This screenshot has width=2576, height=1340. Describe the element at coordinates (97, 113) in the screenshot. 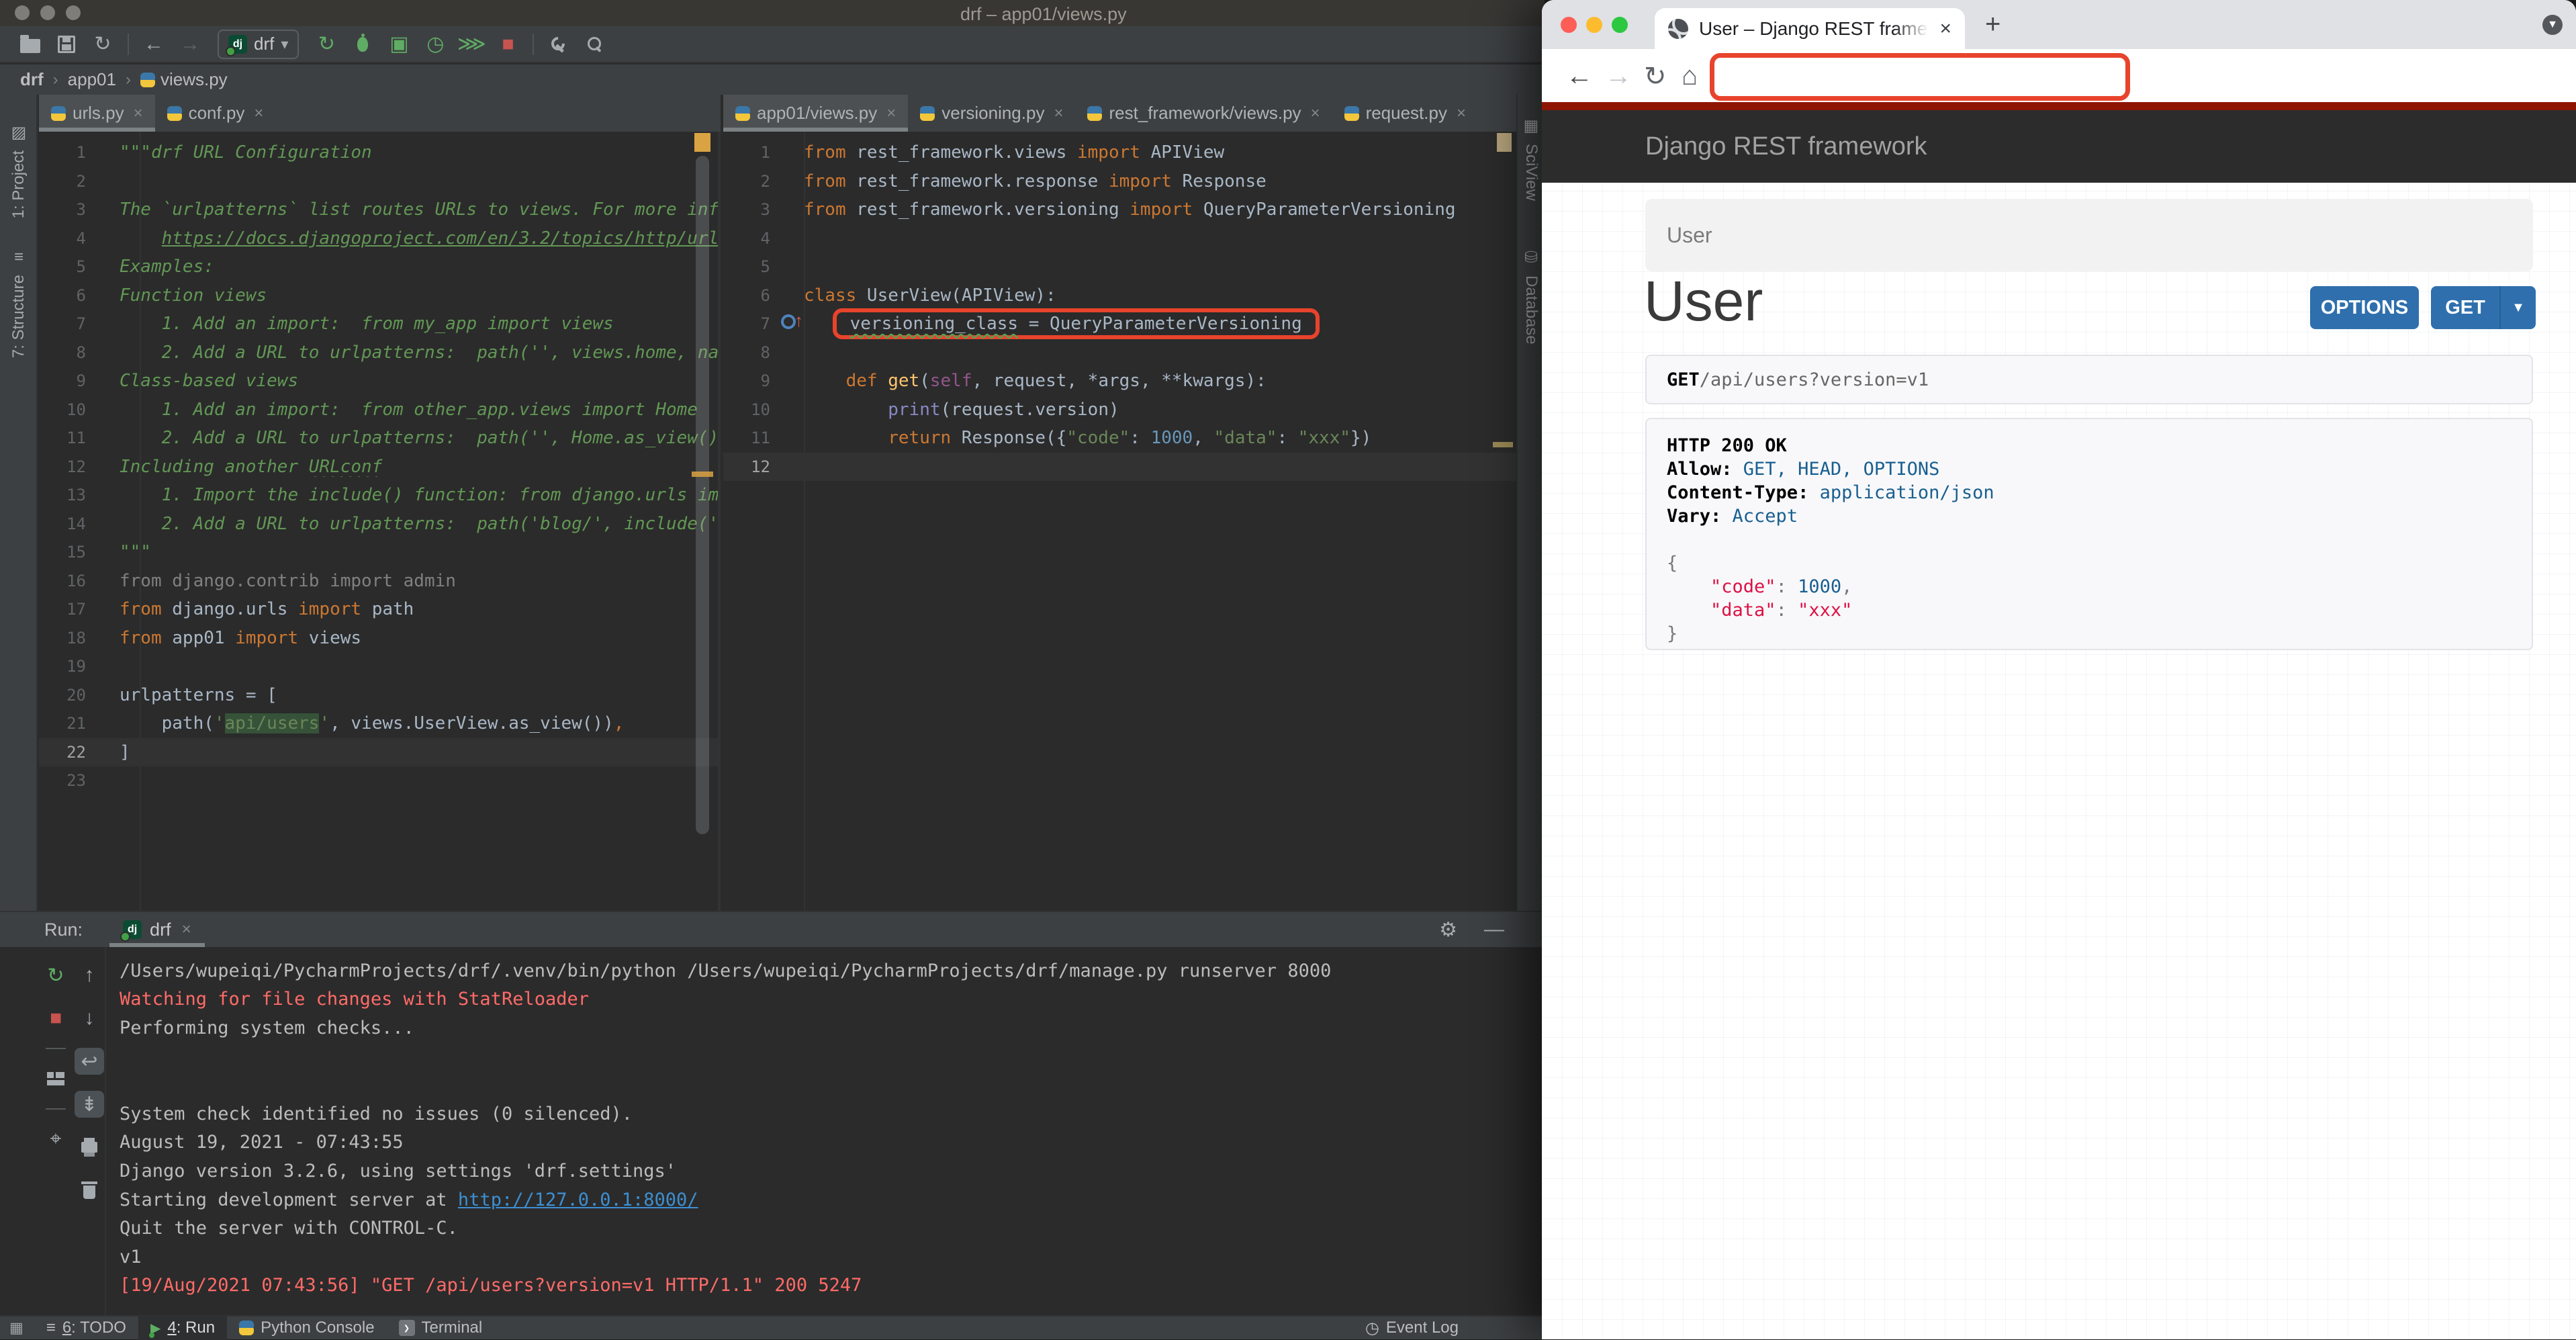

I see `editor-tab-urls-py: urls.py ×` at that location.